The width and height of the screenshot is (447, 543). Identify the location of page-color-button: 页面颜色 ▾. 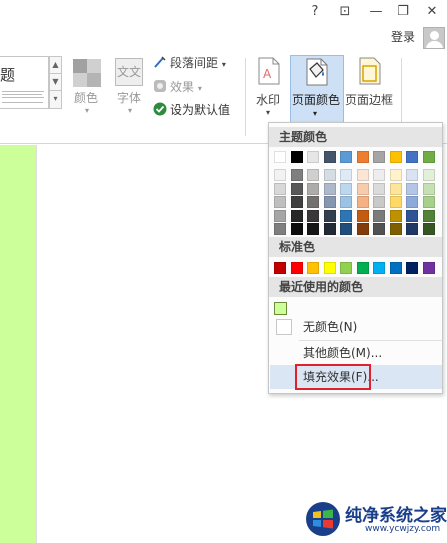
(317, 89).